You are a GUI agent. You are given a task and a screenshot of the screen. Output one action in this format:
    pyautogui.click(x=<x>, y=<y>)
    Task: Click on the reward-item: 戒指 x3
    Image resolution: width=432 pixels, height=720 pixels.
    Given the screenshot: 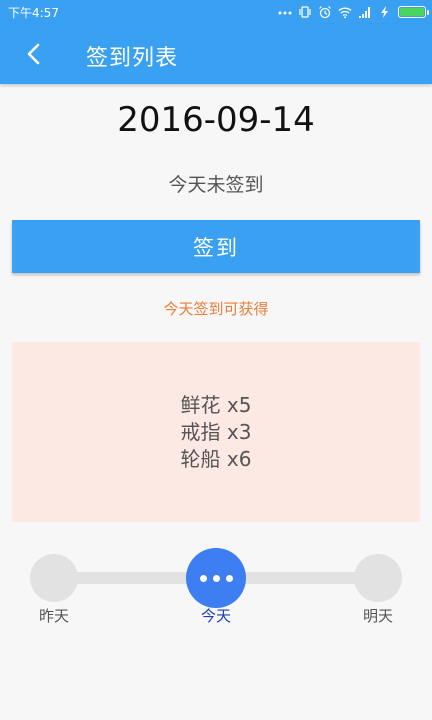 What is the action you would take?
    pyautogui.click(x=216, y=431)
    